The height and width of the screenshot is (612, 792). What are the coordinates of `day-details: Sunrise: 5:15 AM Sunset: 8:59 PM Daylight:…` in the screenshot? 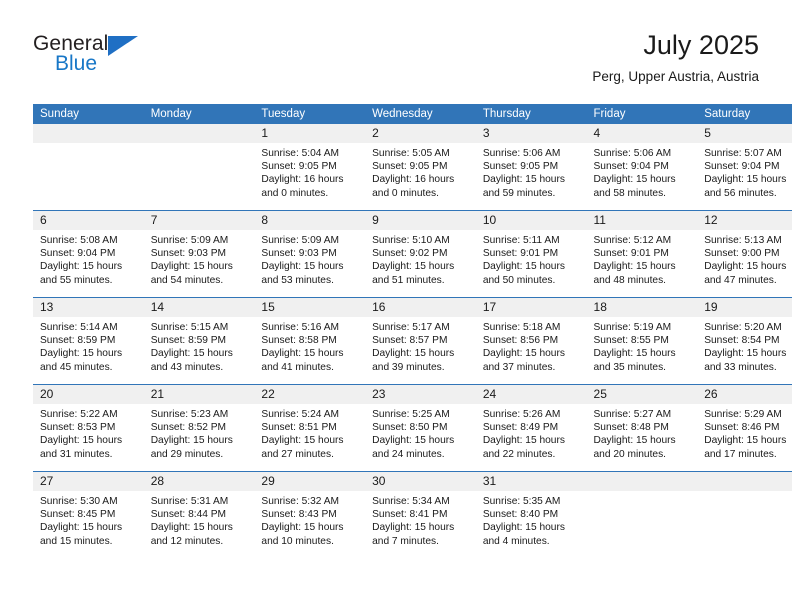 It's located at (199, 345).